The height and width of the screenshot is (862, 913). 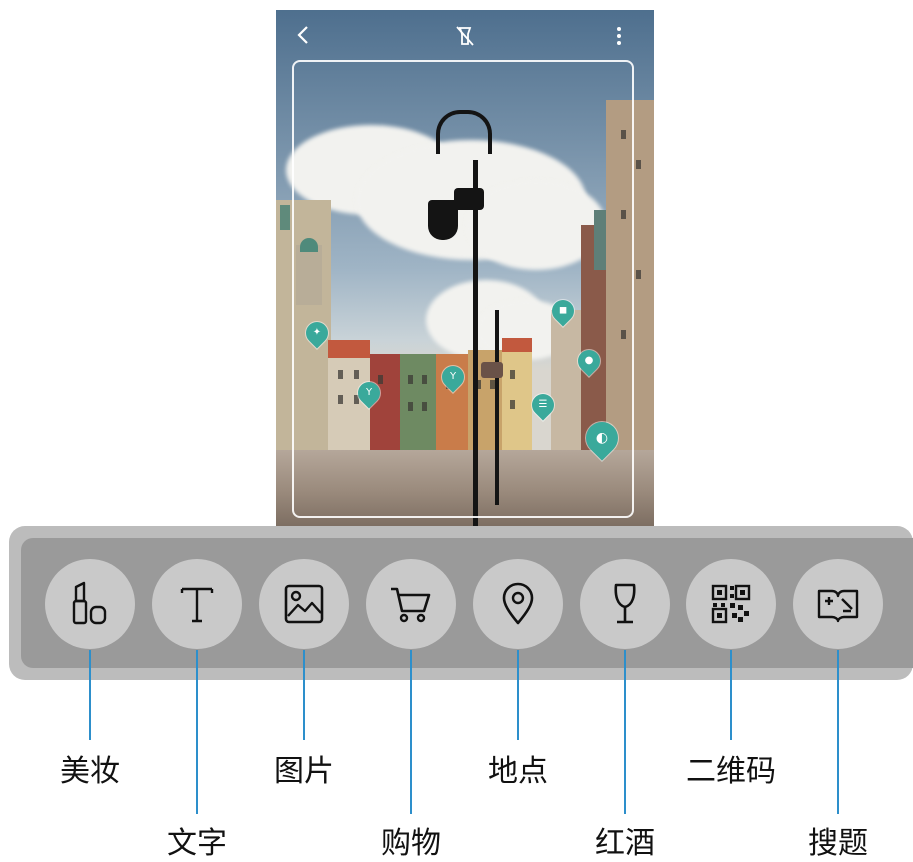 I want to click on map-pin-icon: ✦, so click(x=317, y=333).